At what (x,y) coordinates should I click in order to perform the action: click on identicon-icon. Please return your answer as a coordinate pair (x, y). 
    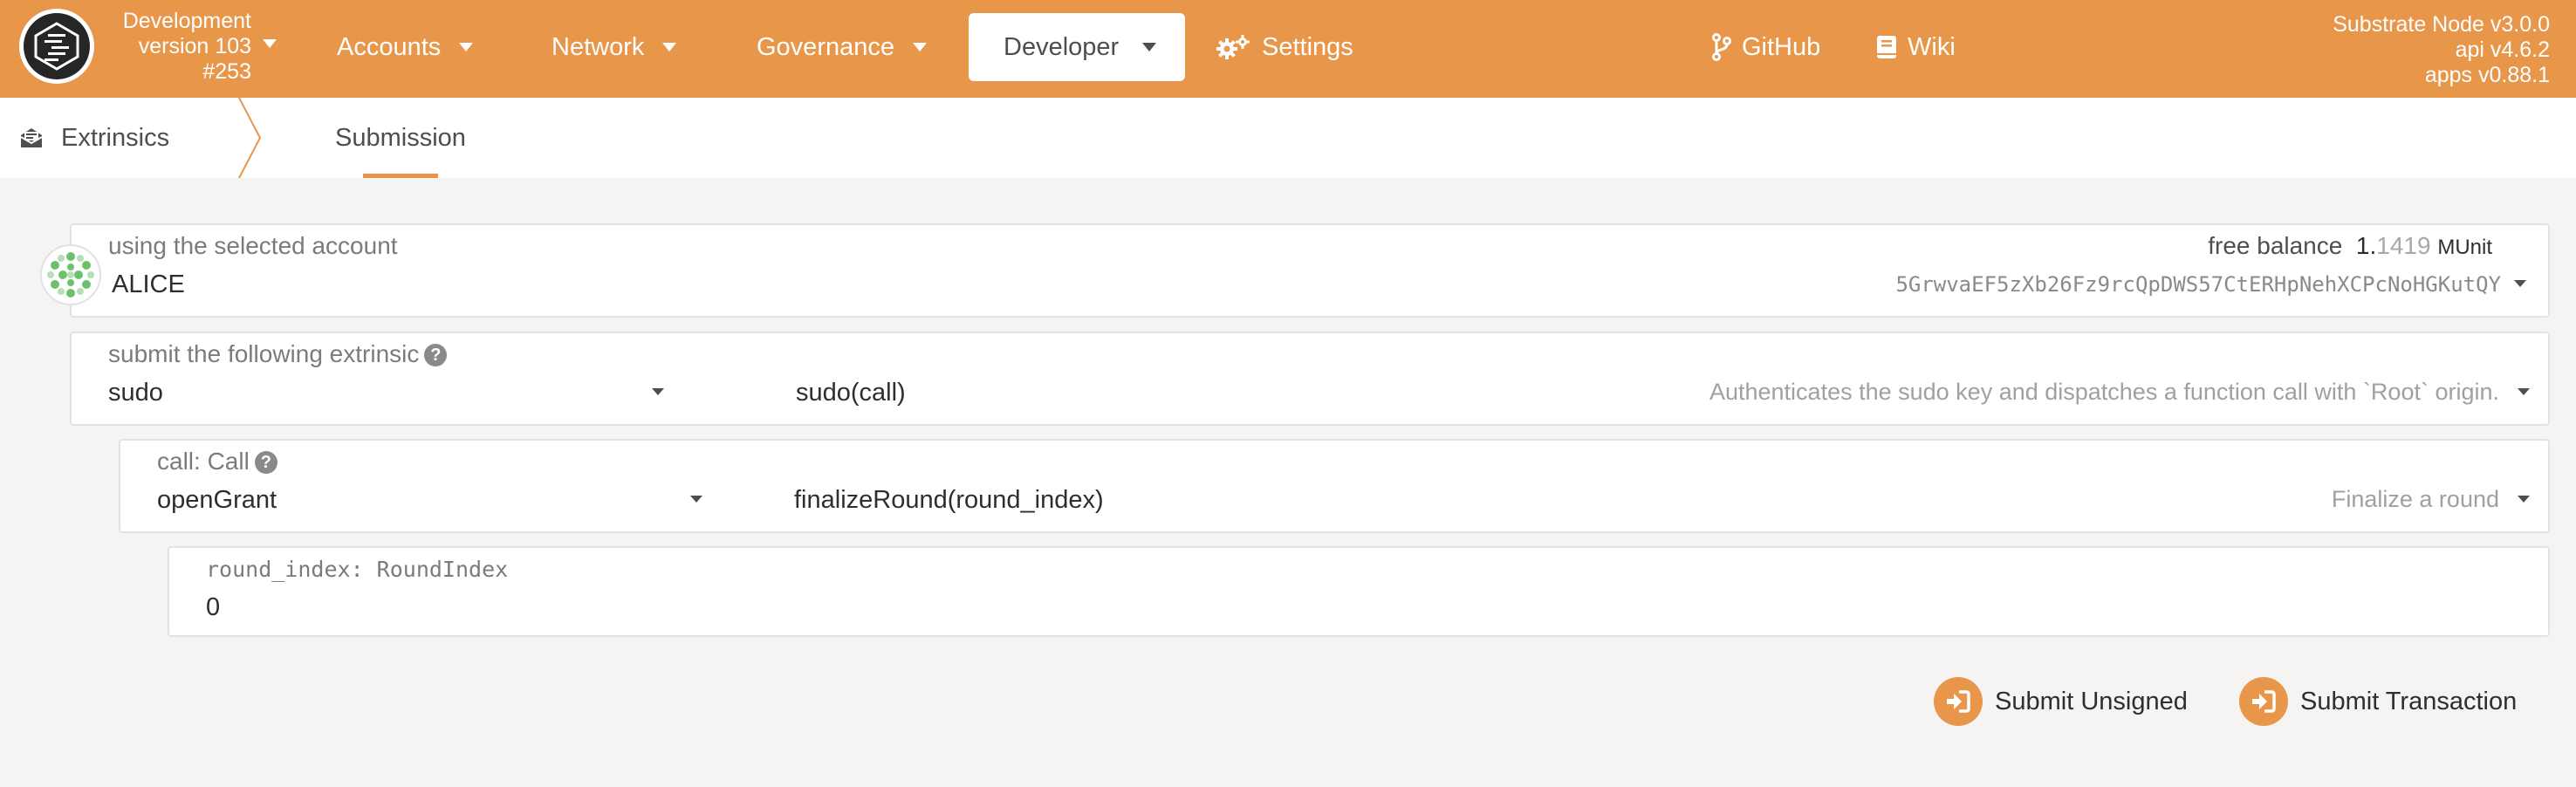
    Looking at the image, I should click on (70, 275).